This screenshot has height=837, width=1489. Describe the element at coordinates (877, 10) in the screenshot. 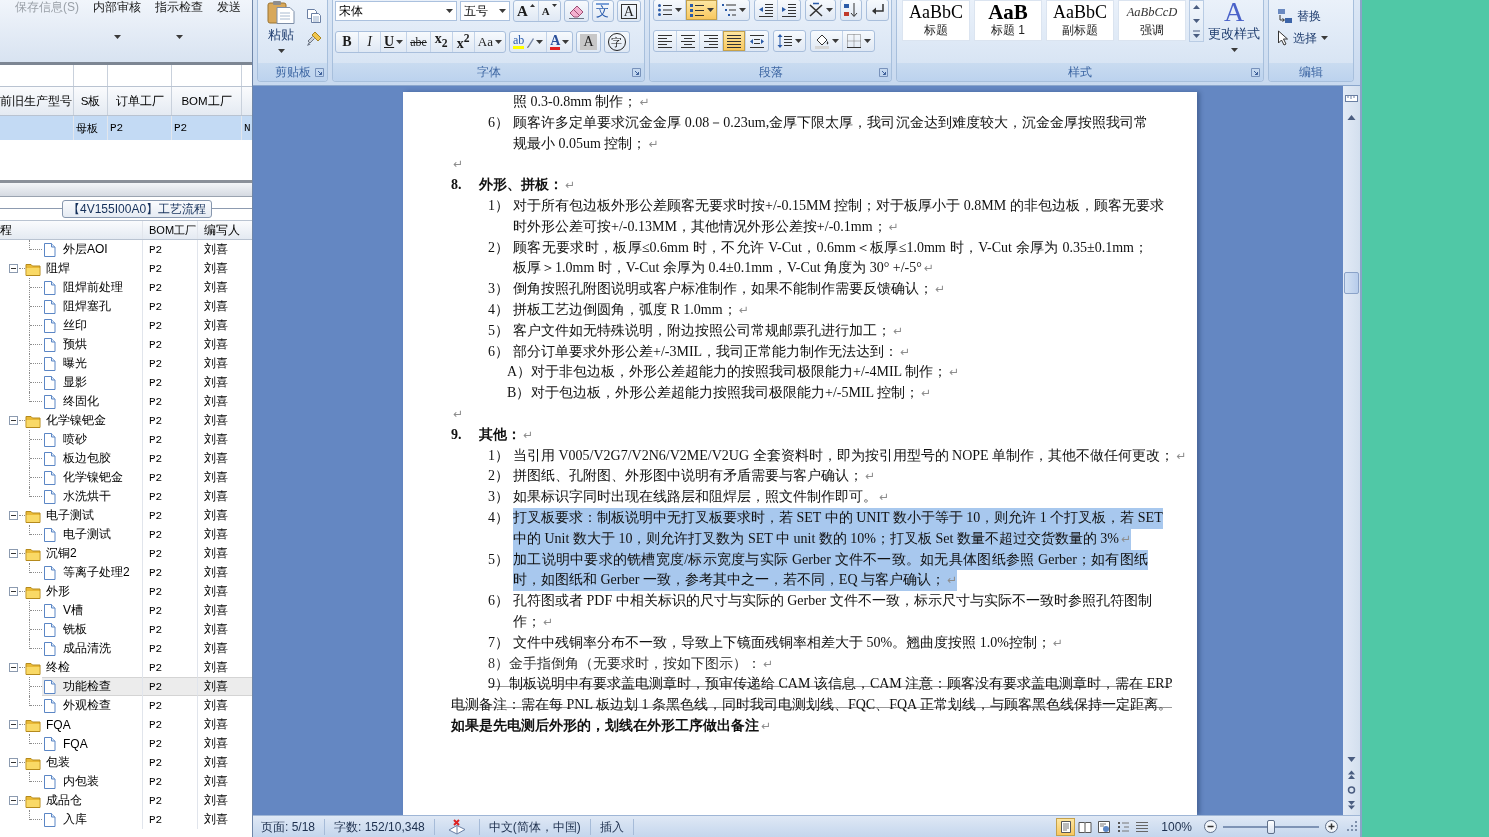

I see `show-marks-button` at that location.